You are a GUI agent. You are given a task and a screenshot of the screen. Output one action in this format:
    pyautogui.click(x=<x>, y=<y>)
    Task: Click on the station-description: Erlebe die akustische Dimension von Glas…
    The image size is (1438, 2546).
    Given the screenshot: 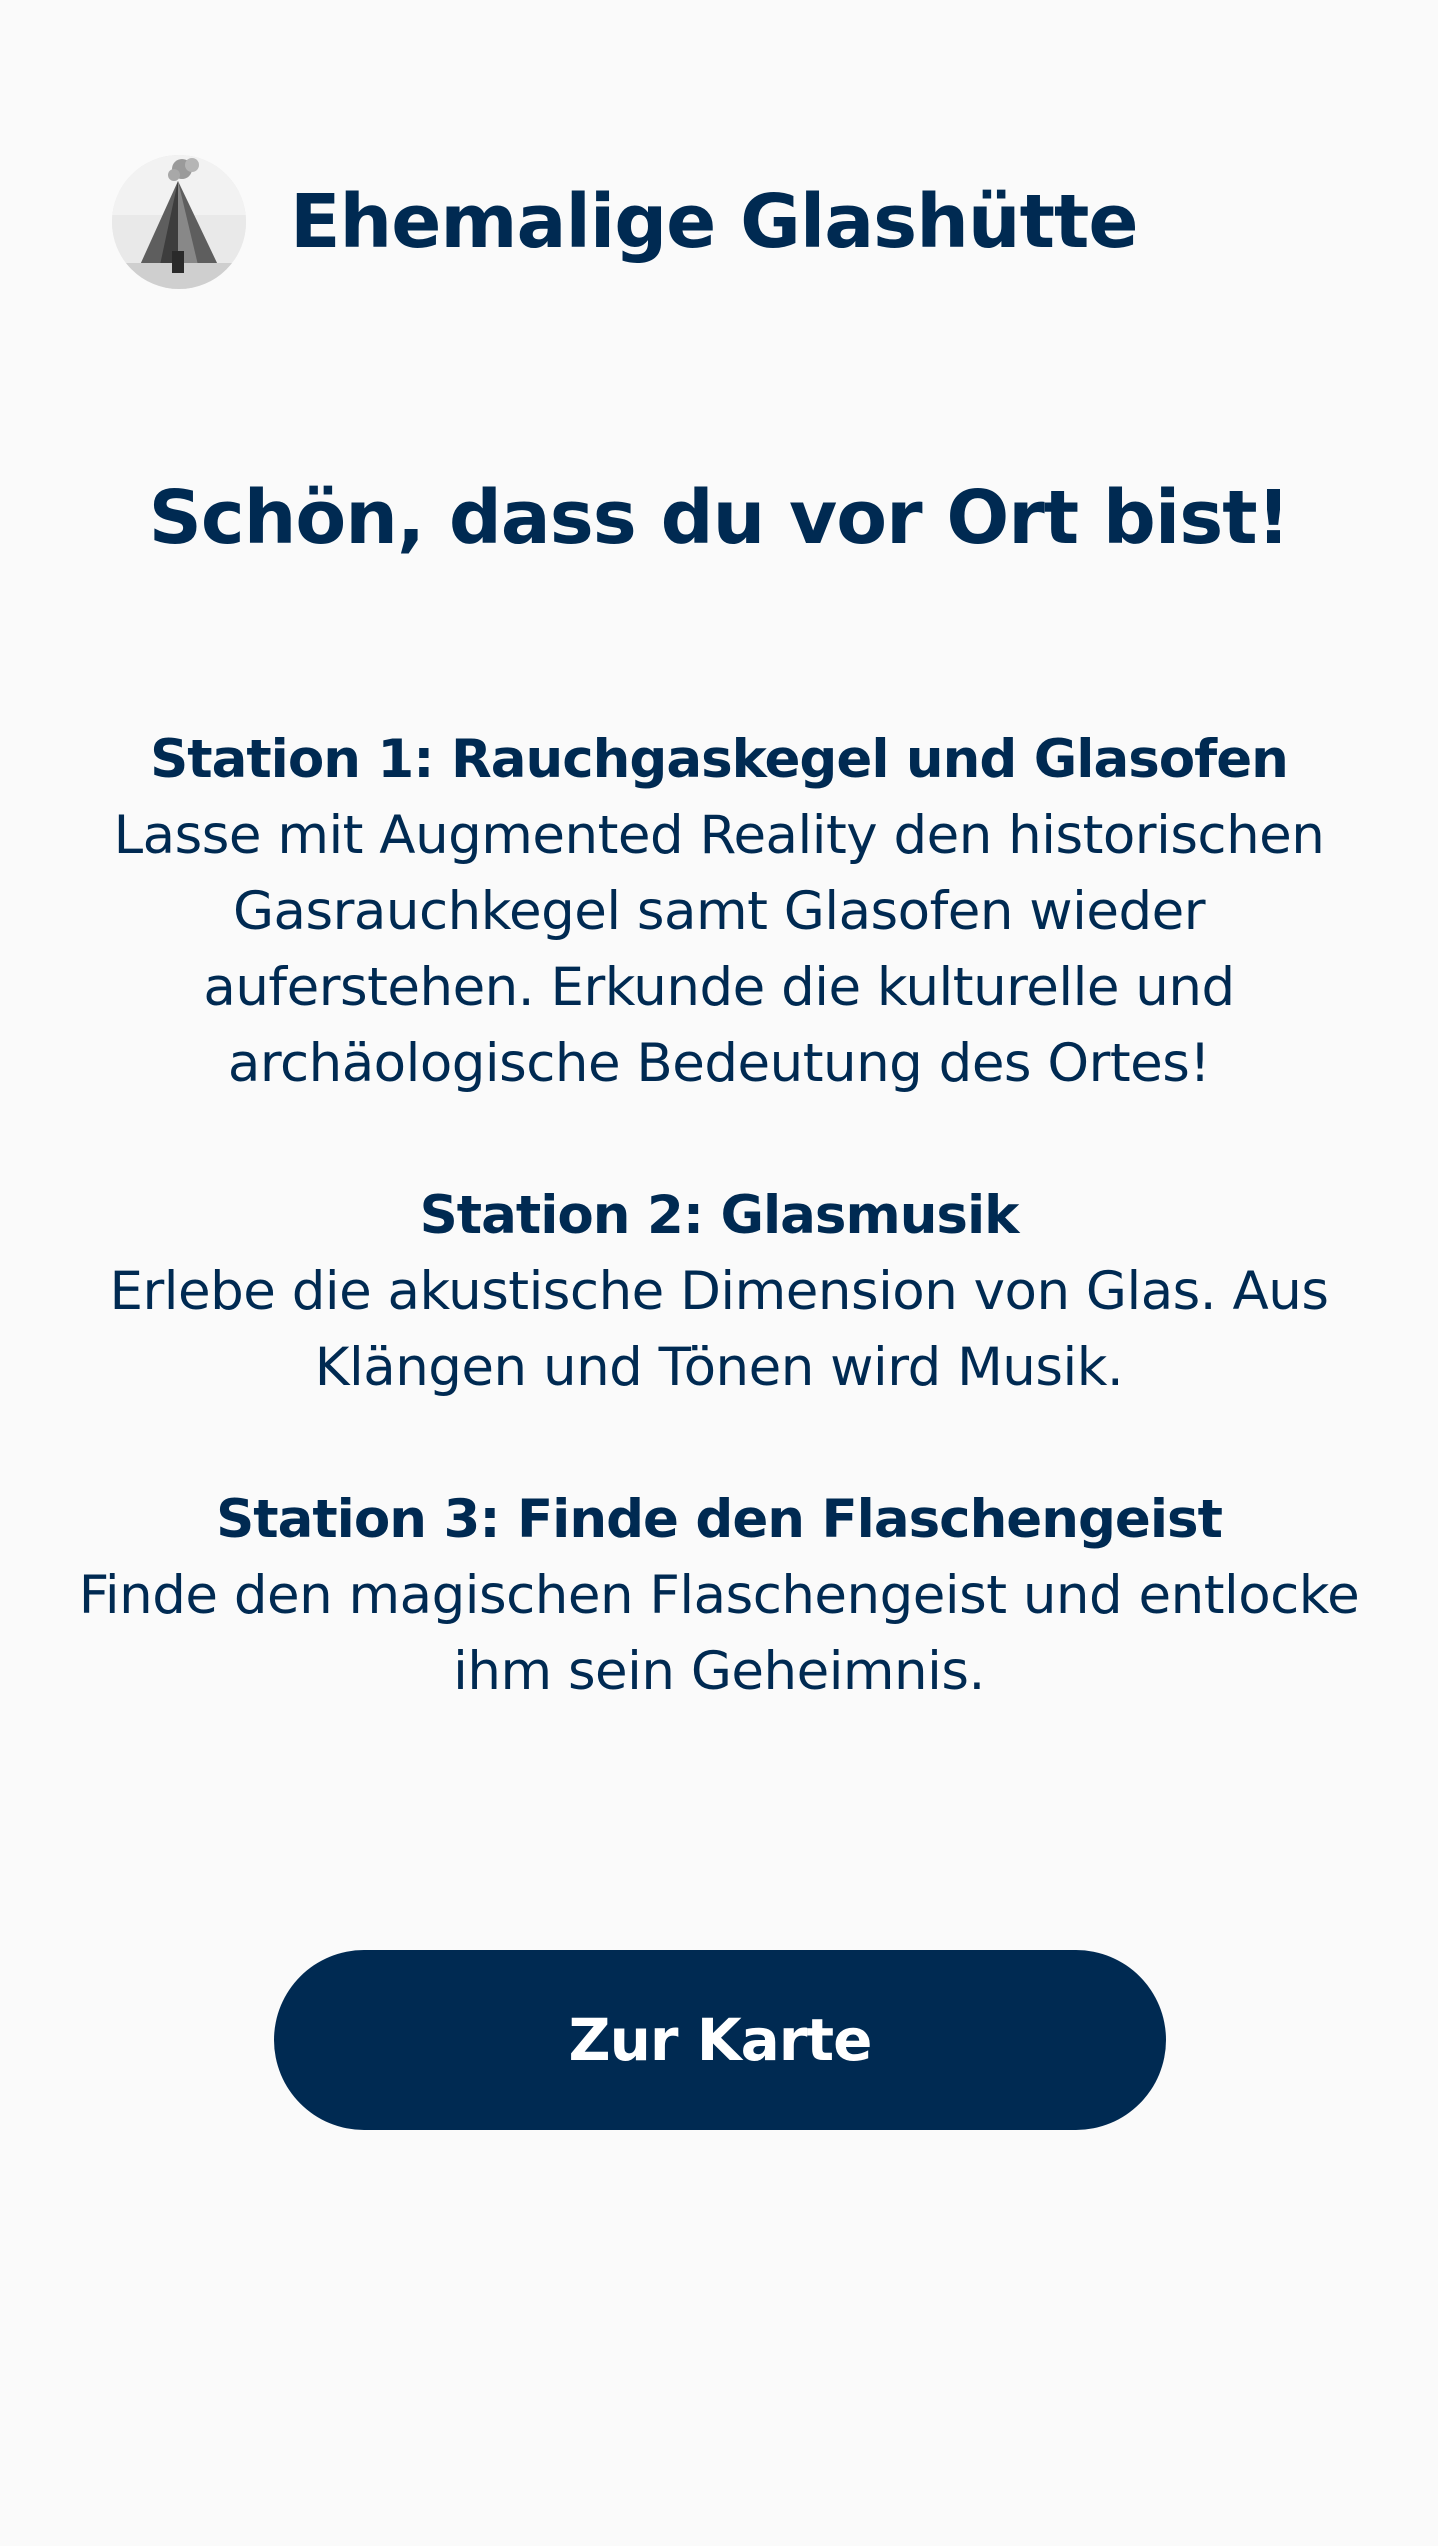 What is the action you would take?
    pyautogui.click(x=719, y=1329)
    